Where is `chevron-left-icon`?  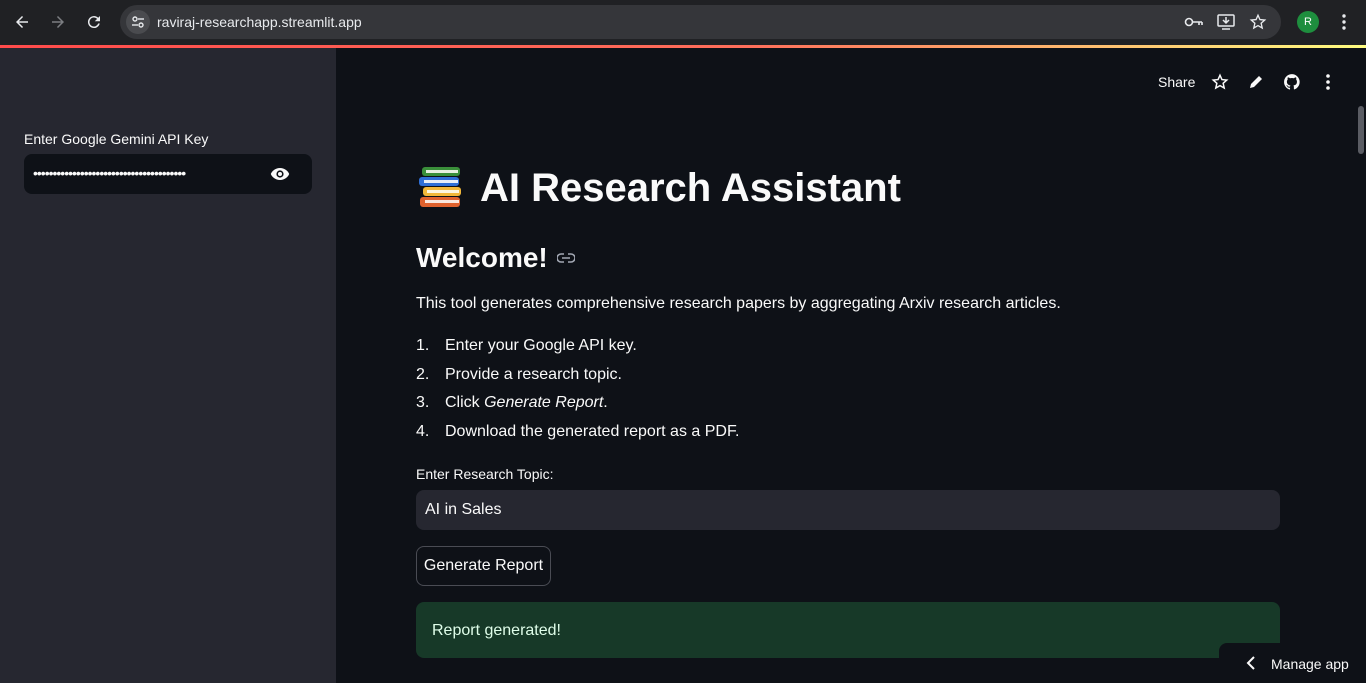
chevron-left-icon is located at coordinates (1251, 663).